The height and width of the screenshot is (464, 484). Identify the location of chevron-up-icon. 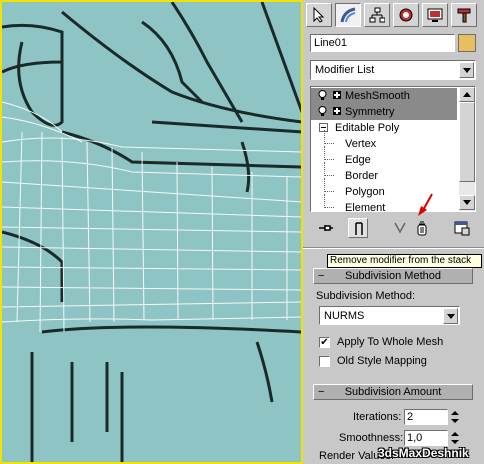
(467, 94).